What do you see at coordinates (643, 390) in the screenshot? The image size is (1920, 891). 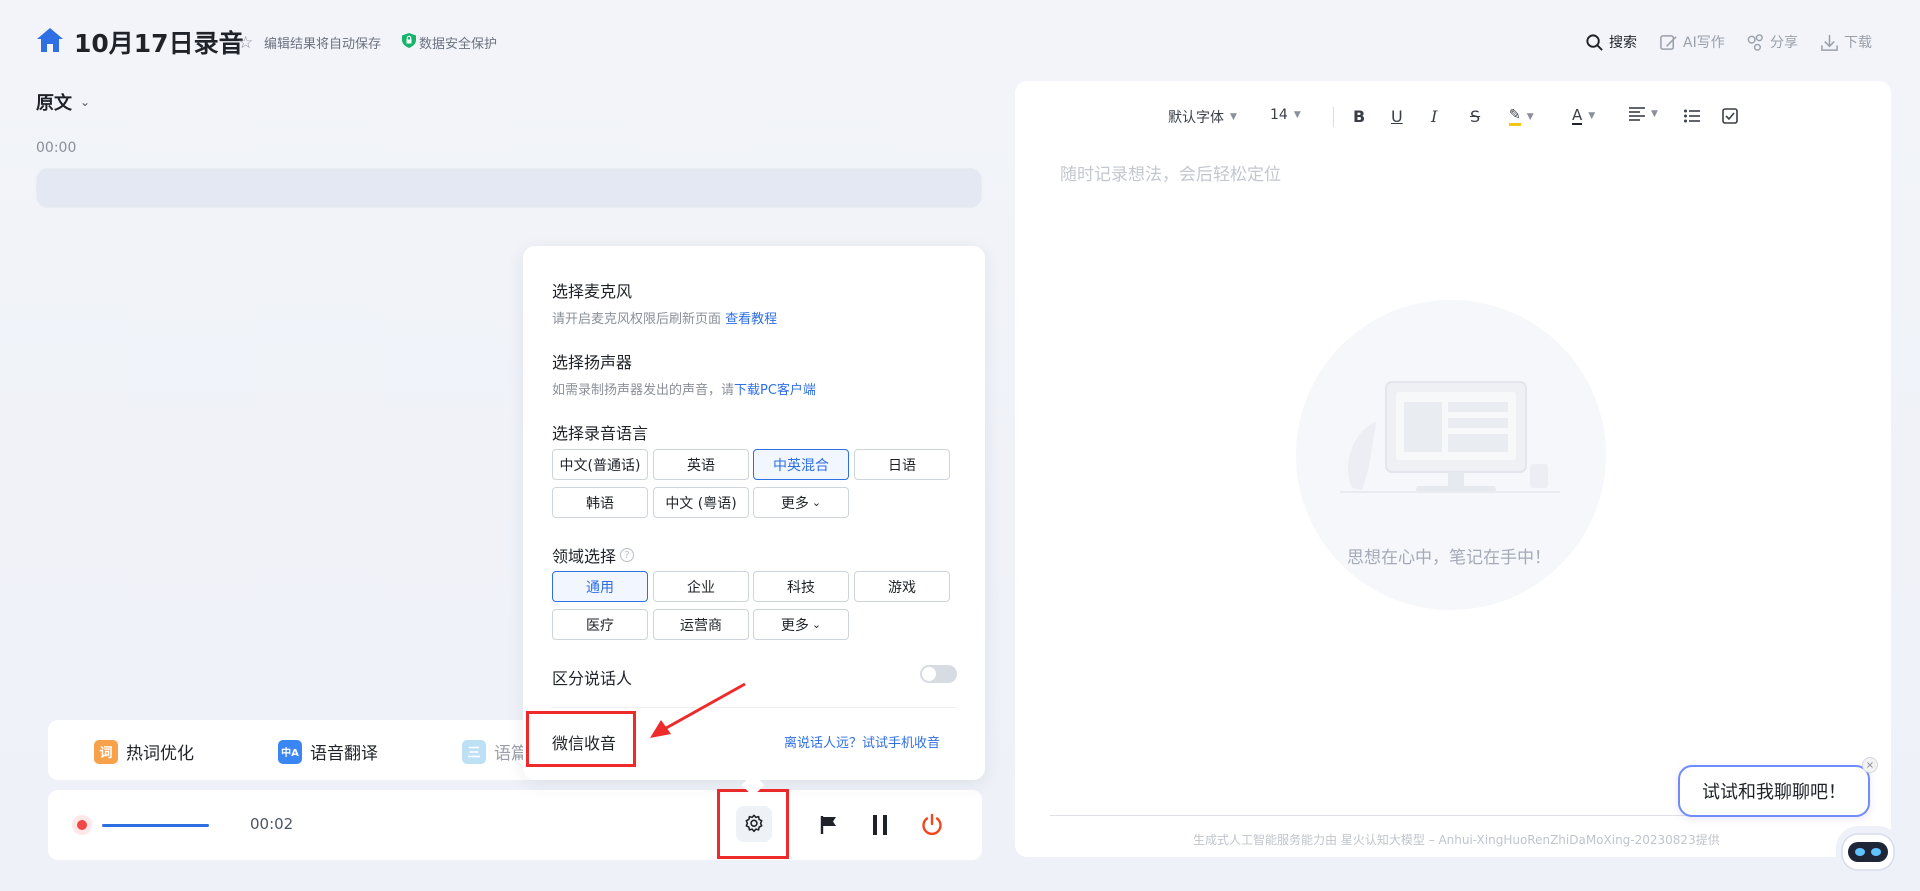 I see `speaker-hint-text: 如需录制扬声器发出的声音，请` at bounding box center [643, 390].